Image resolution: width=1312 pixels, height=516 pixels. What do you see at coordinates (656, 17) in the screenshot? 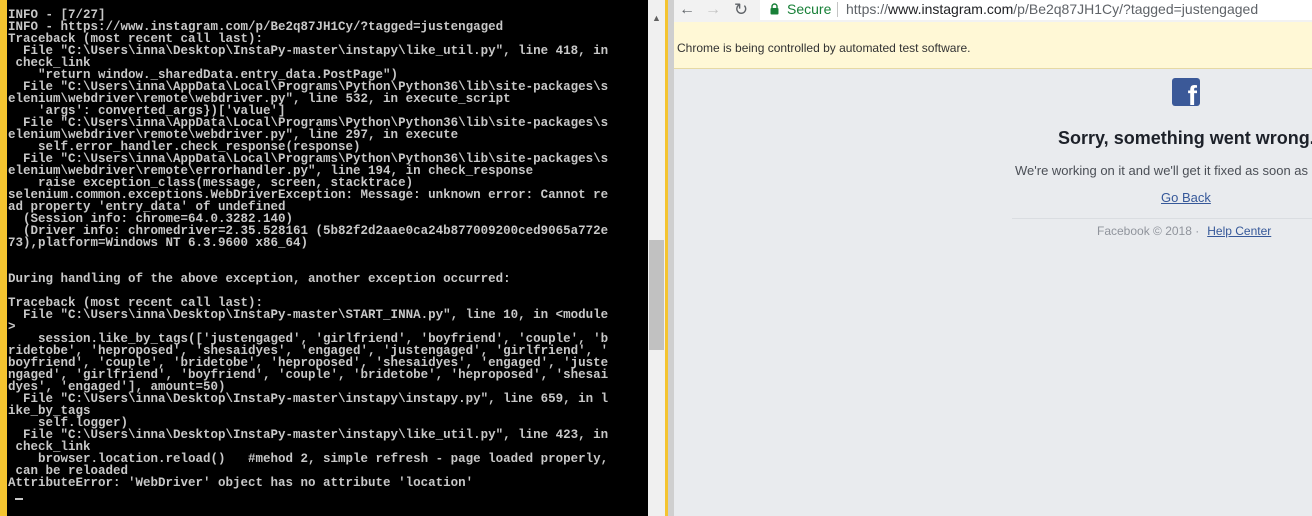
I see `scroll-up-arrow-icon: ▲` at bounding box center [656, 17].